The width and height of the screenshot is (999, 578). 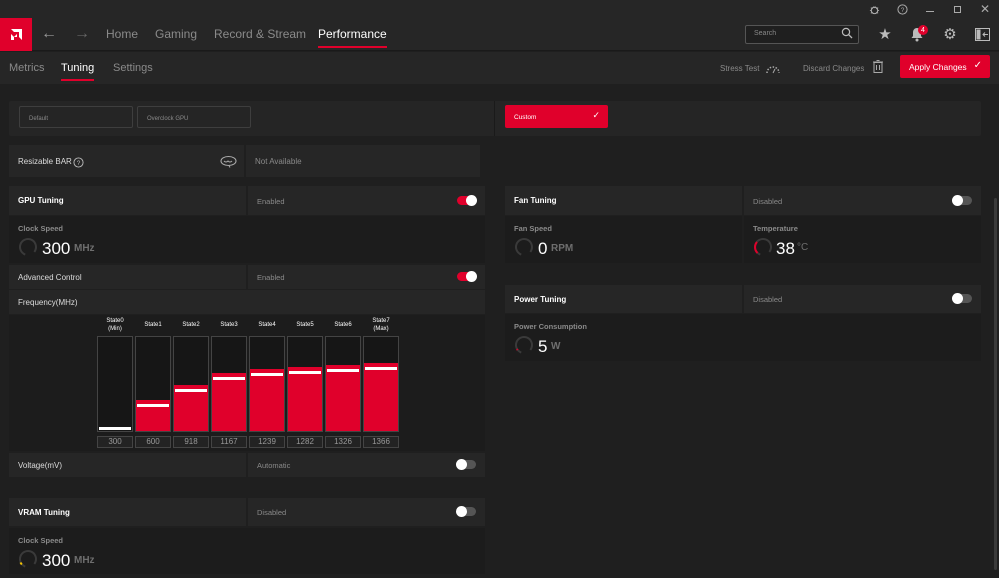 I want to click on back-arrow-icon: ←, so click(x=49, y=34).